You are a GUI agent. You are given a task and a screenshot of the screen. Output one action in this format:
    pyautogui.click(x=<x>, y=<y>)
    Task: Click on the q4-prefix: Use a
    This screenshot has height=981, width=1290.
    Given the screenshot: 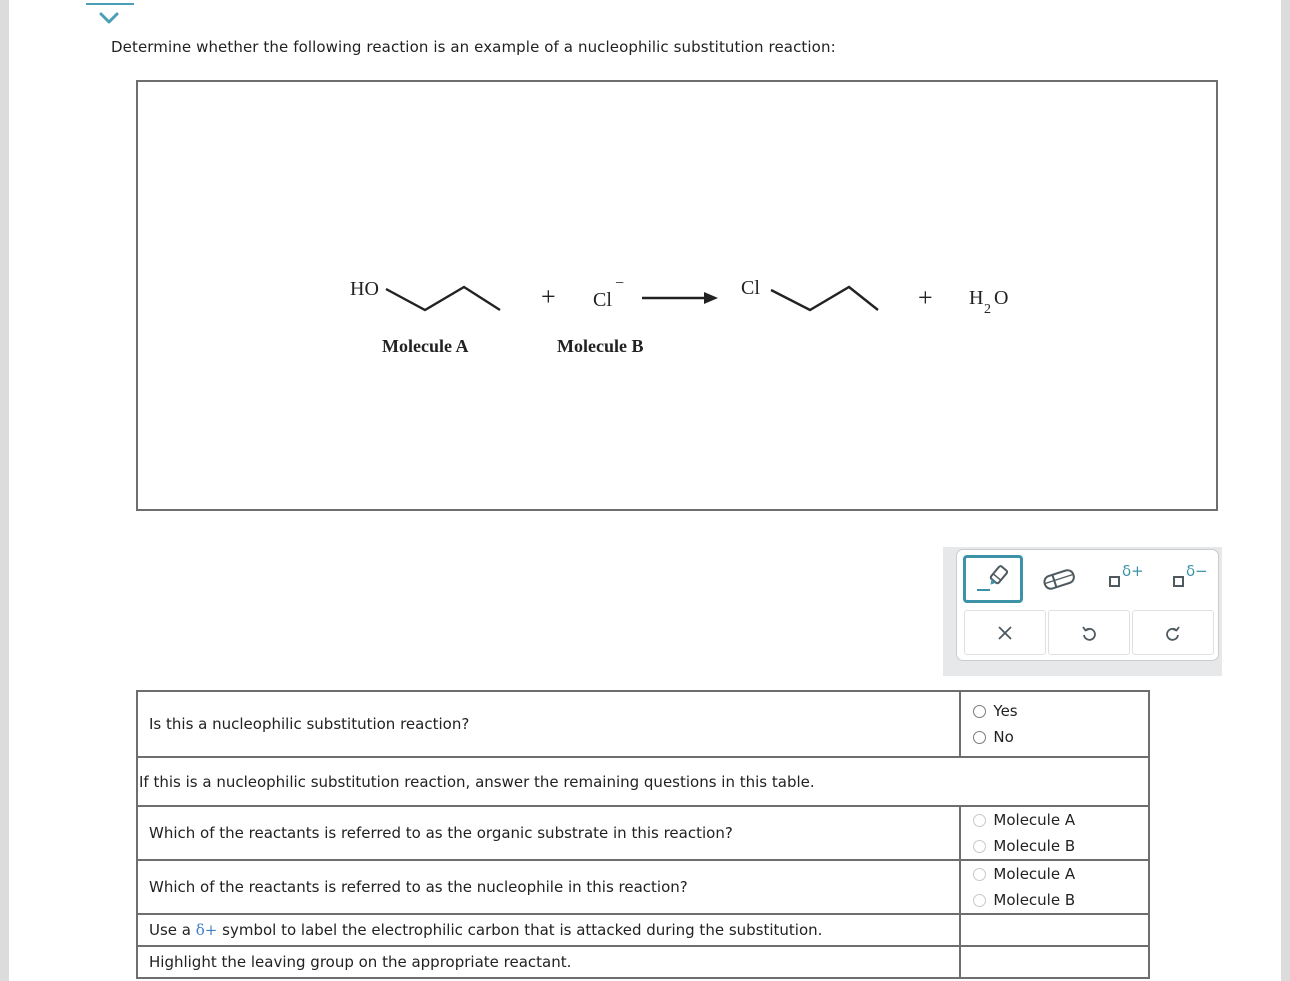 What is the action you would take?
    pyautogui.click(x=172, y=930)
    